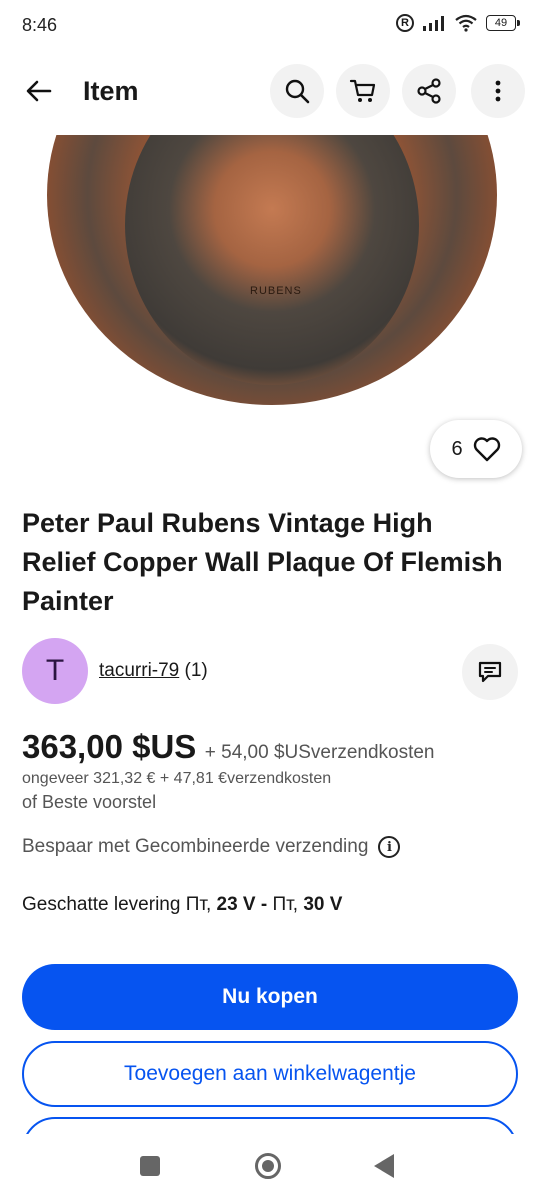 Image resolution: width=540 pixels, height=1200 pixels. I want to click on message-icon, so click(490, 672).